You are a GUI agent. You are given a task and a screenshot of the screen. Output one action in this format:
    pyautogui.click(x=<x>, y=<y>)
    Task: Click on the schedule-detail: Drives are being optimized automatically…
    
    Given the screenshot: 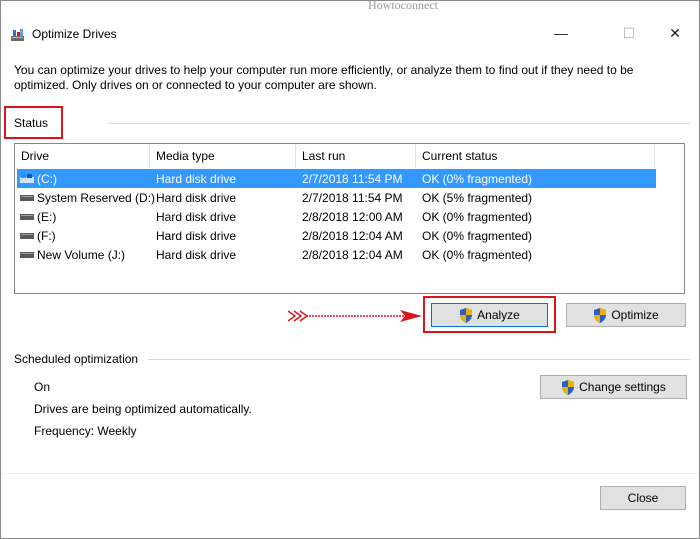 What is the action you would take?
    pyautogui.click(x=143, y=409)
    